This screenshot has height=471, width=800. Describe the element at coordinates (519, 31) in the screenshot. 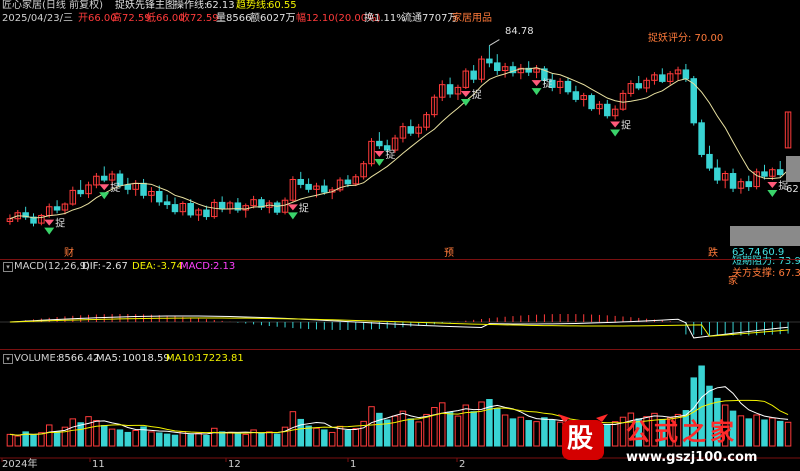

I see `peak-price-label: 84.78` at that location.